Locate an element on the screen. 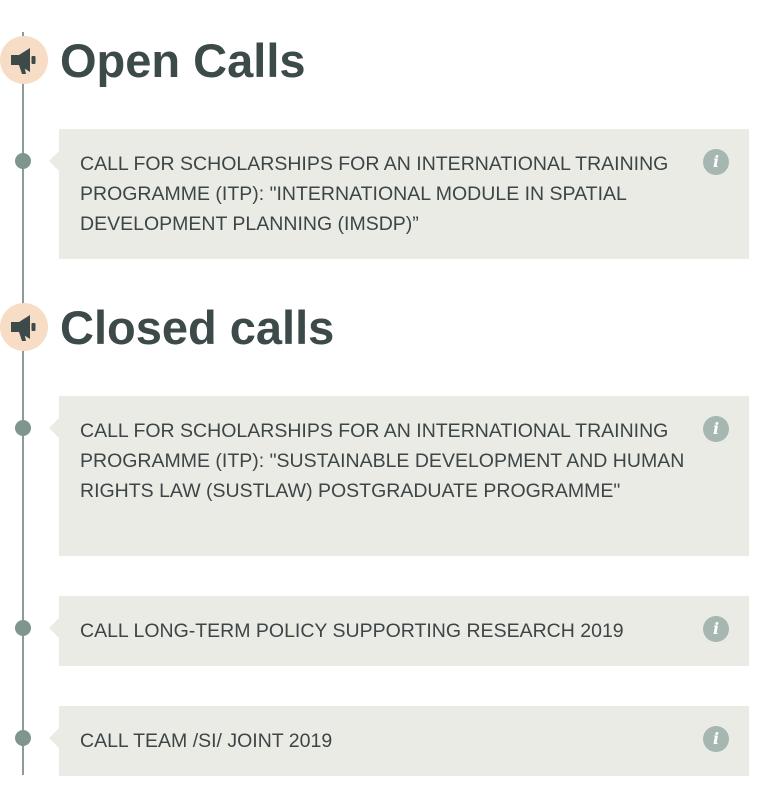  open-calls-header: Open Calls is located at coordinates (180, 61).